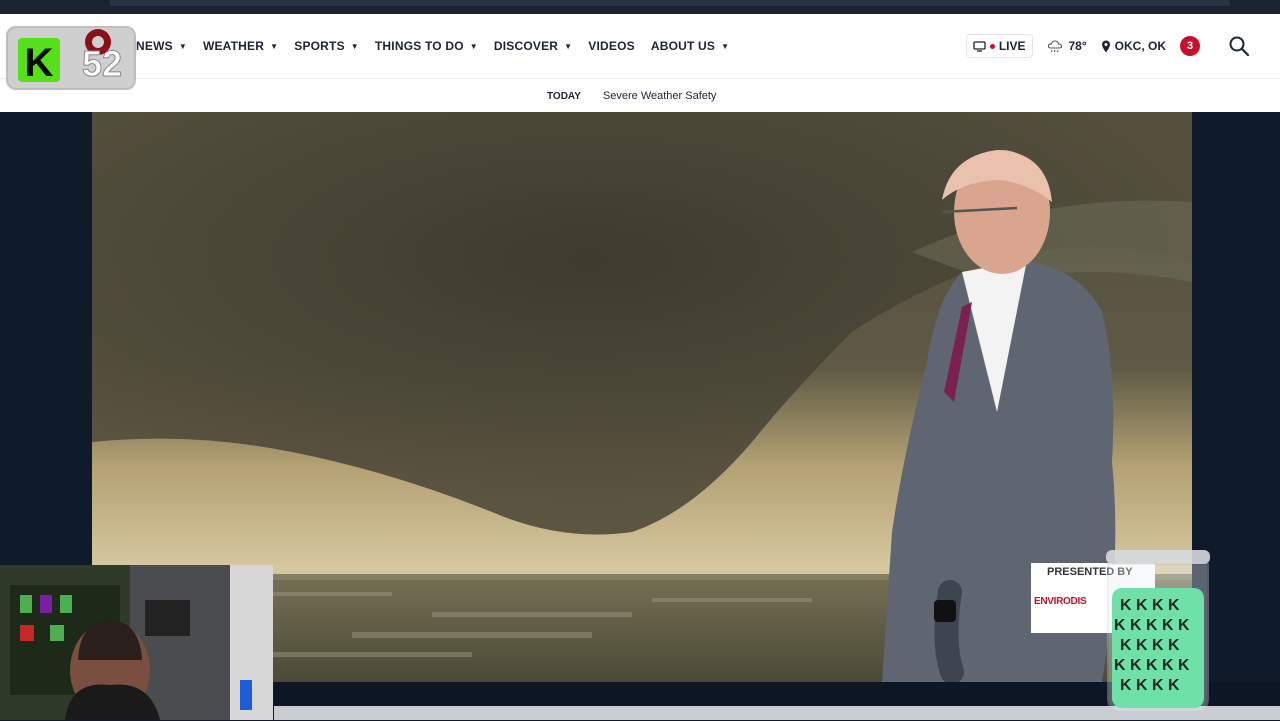 This screenshot has height=721, width=1280. Describe the element at coordinates (1060, 601) in the screenshot. I see `sponsor-brand: ENVIRODIS` at that location.